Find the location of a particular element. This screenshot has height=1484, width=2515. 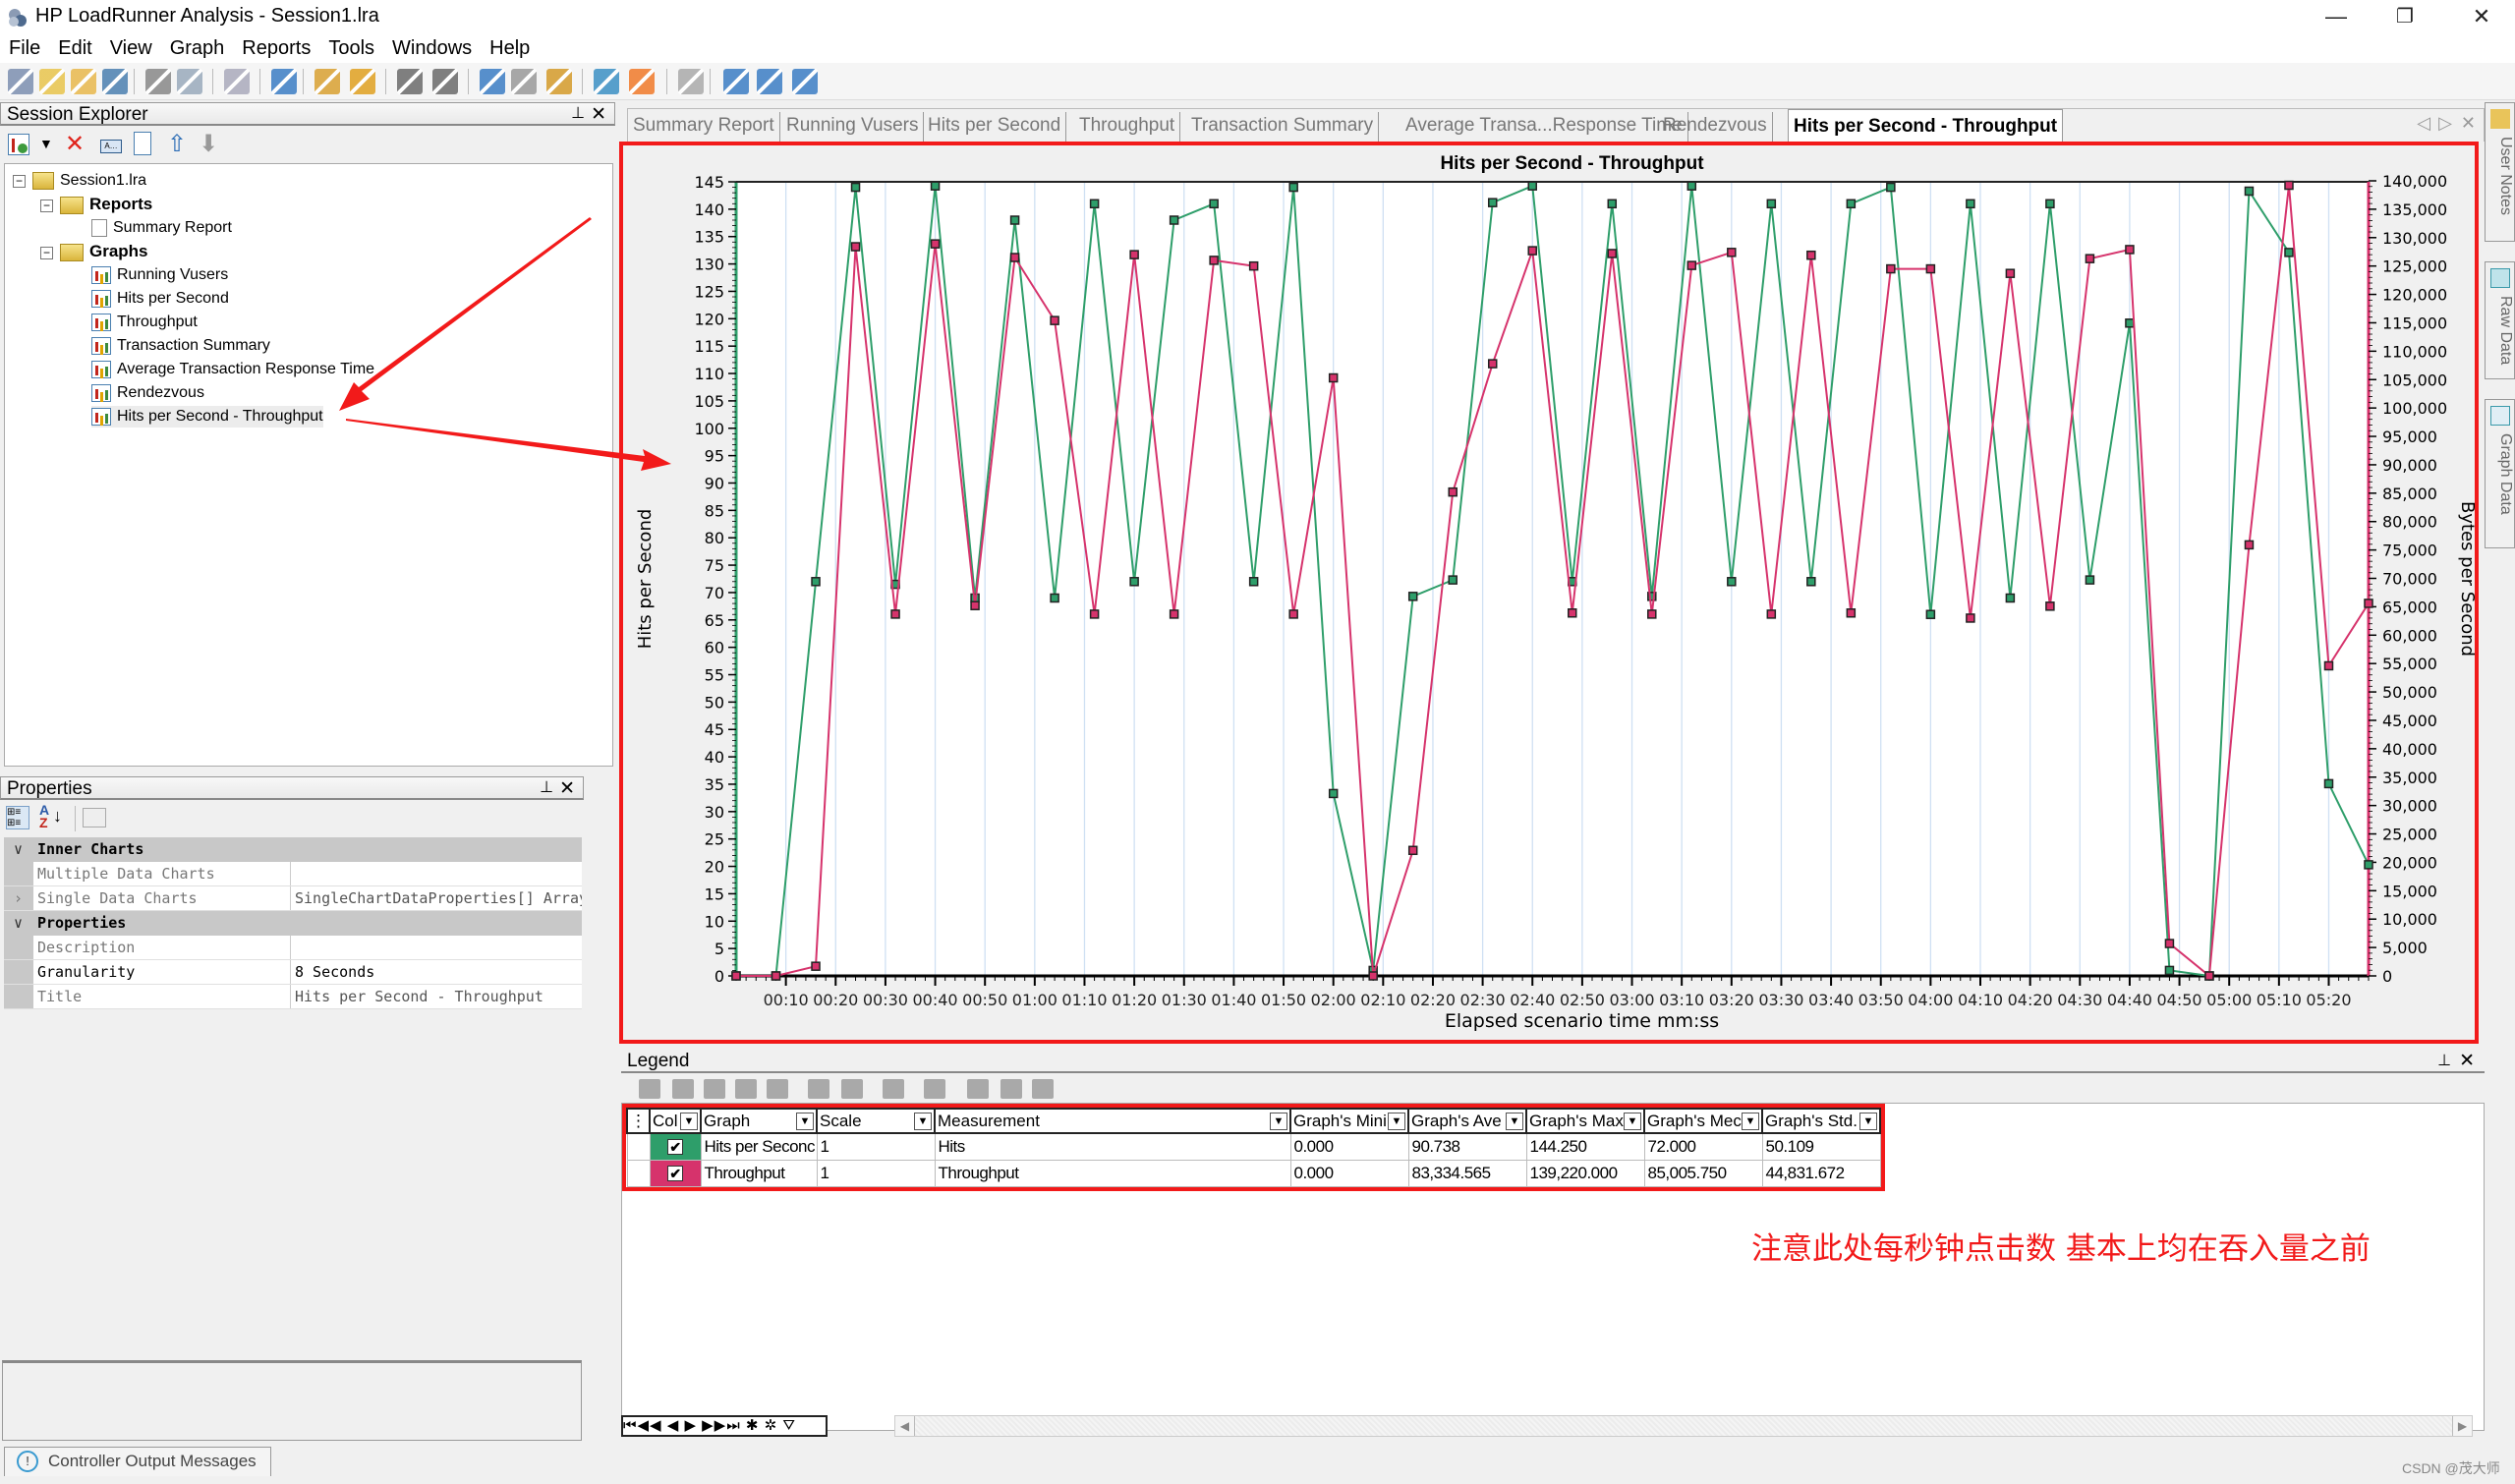

move-down-icon: ⬇ is located at coordinates (208, 144).